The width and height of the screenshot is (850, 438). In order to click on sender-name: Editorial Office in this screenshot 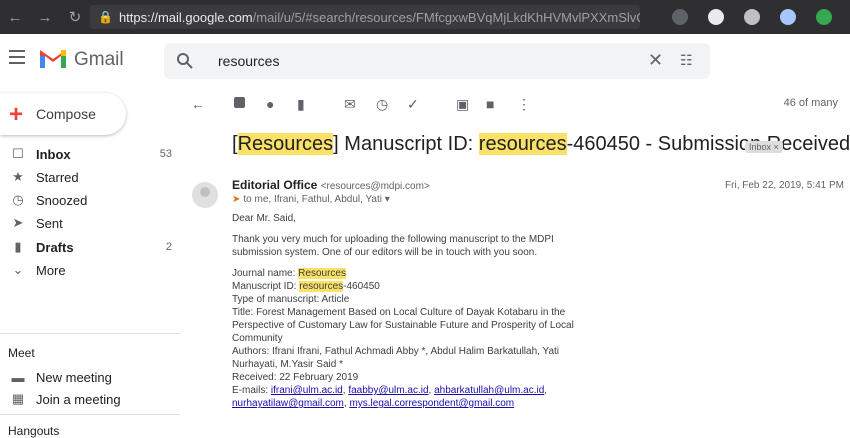, I will do `click(275, 185)`.